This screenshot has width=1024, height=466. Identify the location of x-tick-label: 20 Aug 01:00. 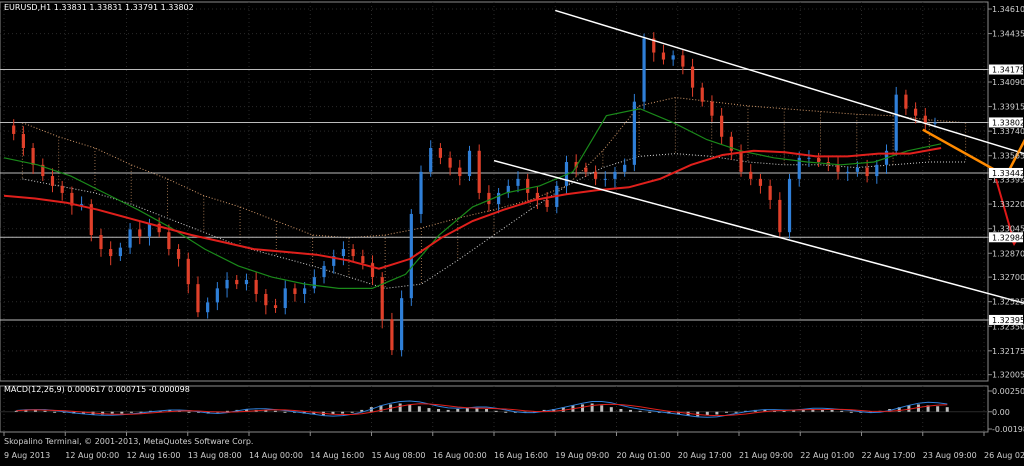
(644, 455).